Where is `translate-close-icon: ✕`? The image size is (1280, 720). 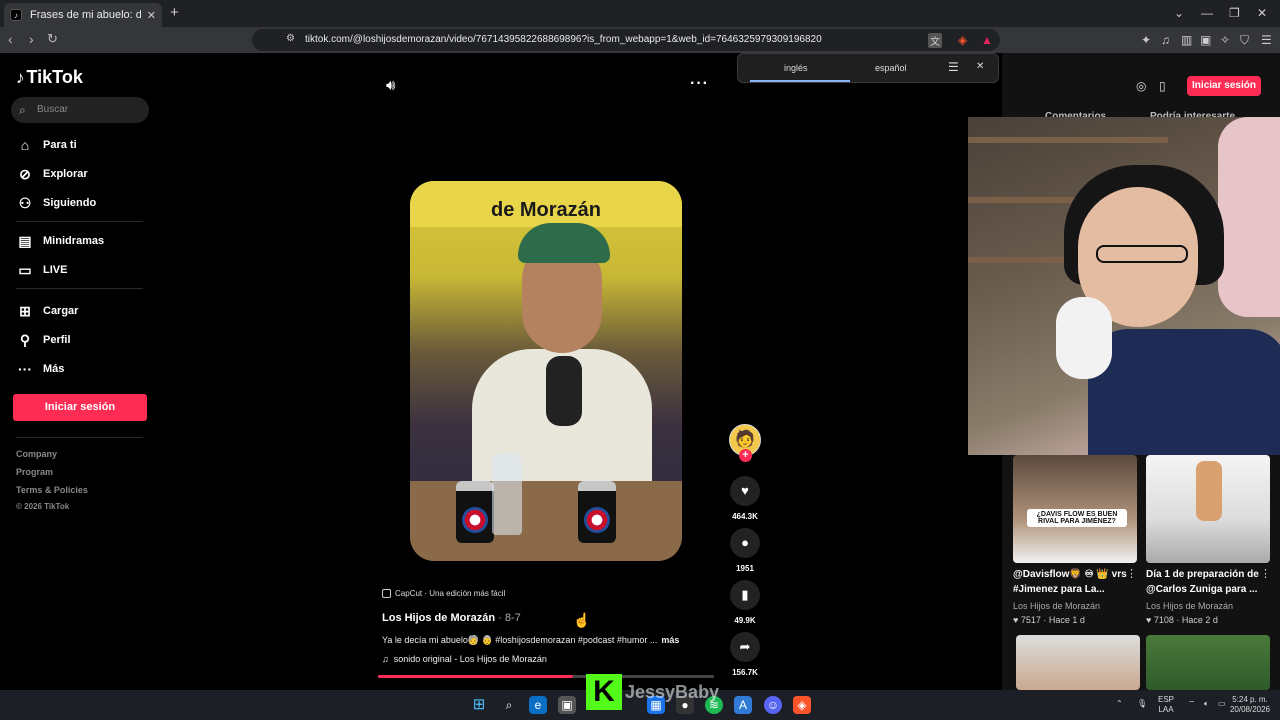
translate-close-icon: ✕ is located at coordinates (980, 66).